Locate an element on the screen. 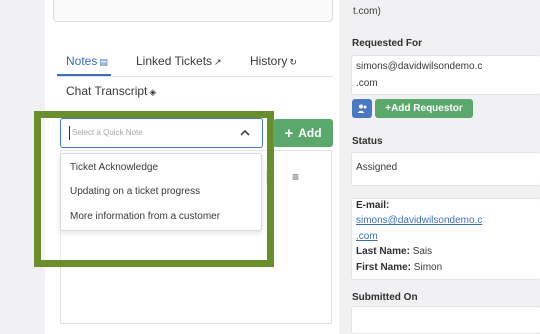 The height and width of the screenshot is (334, 540). notes-icon: ▤ is located at coordinates (103, 62).